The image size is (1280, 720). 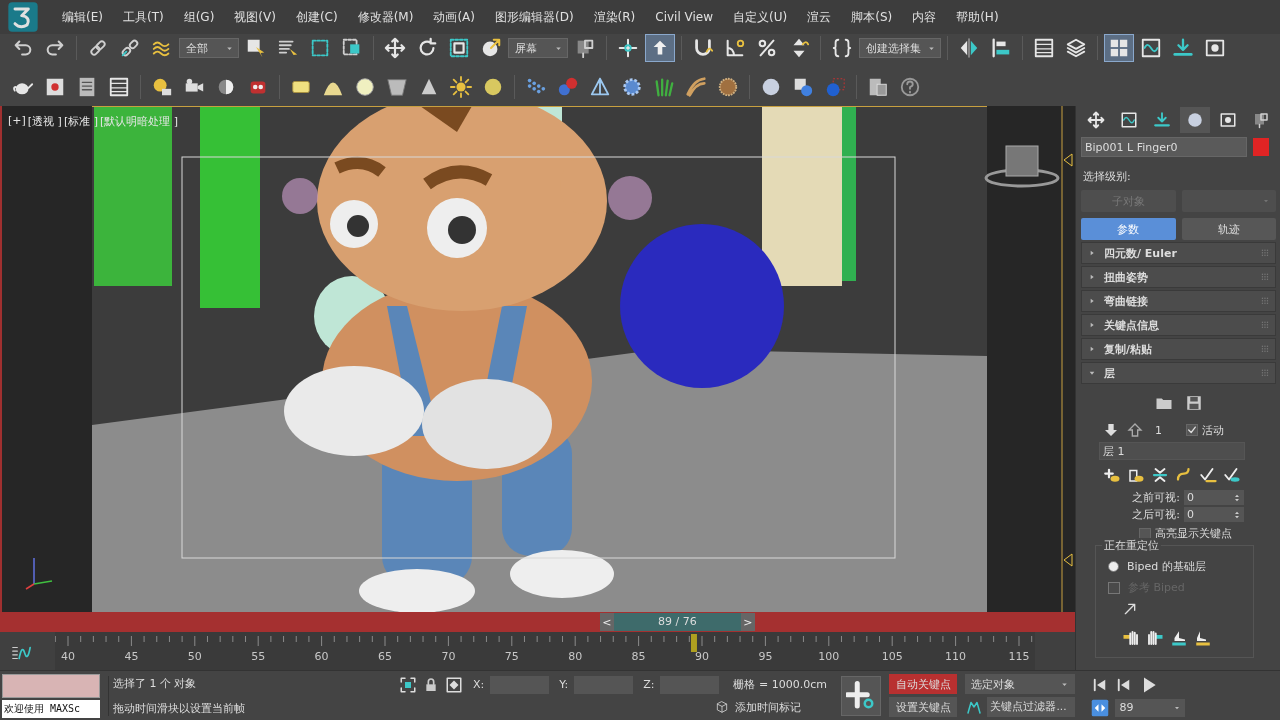 I want to click on frame-number: 55, so click(x=258, y=656).